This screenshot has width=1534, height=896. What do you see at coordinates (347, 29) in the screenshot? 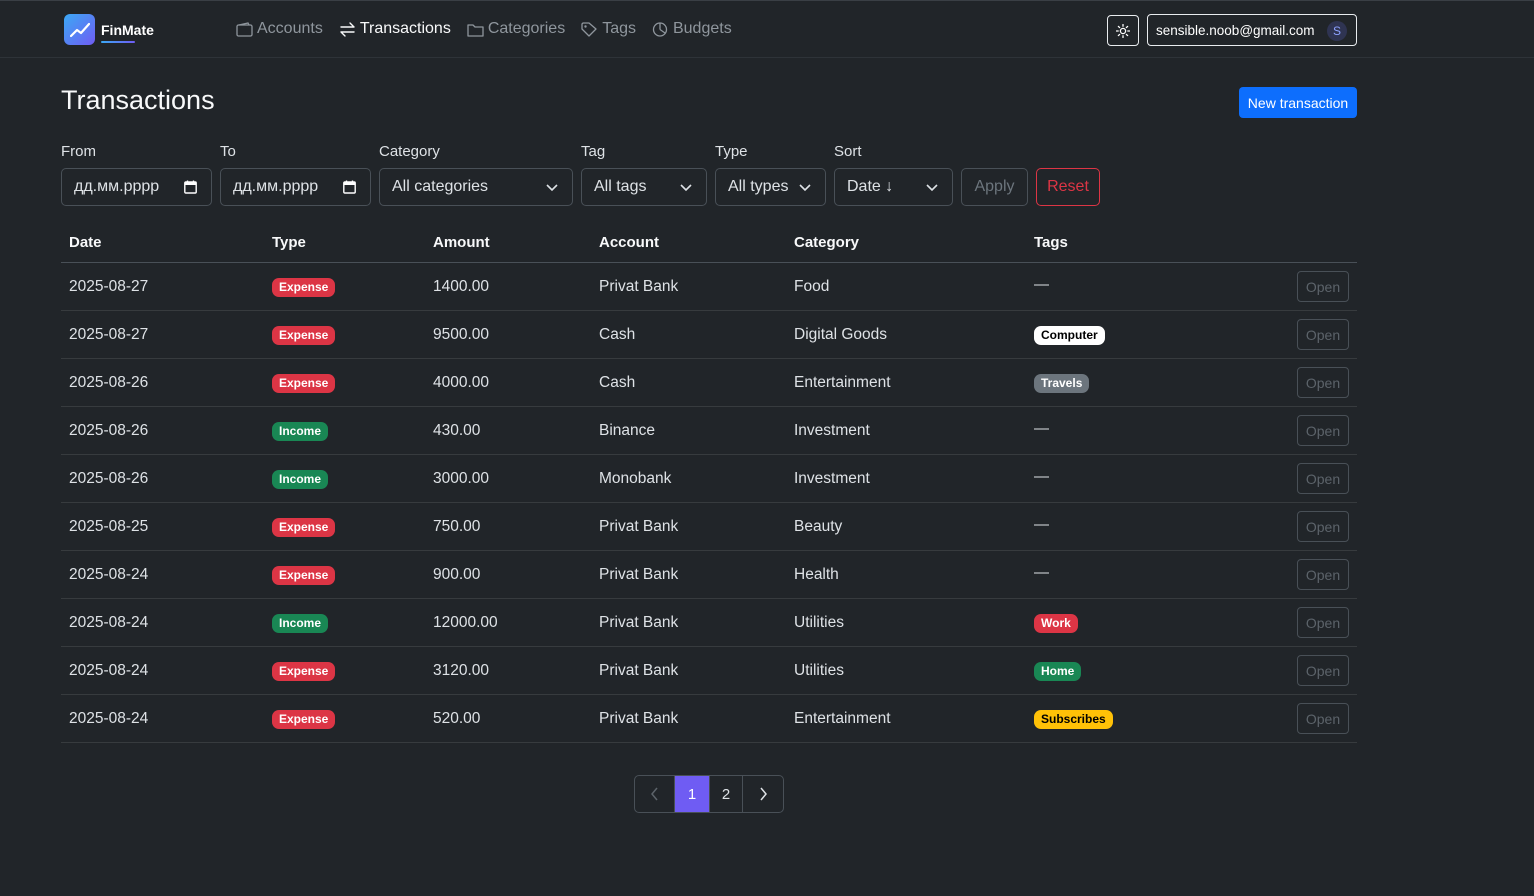
I see `arrows-exchange-icon` at bounding box center [347, 29].